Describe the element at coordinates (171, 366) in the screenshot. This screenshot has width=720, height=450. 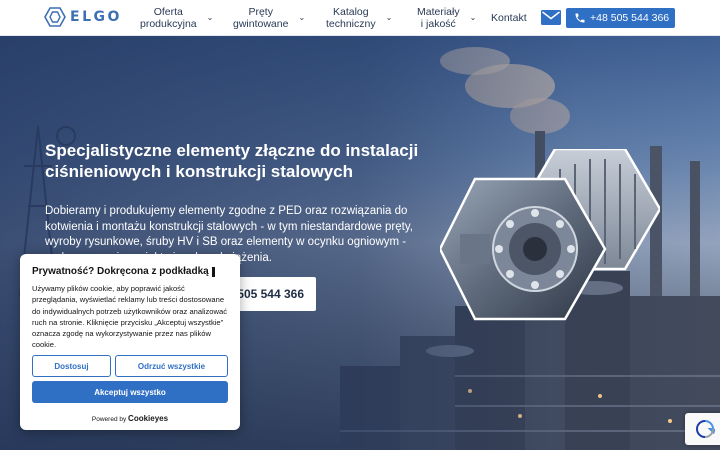
I see `reject-all-button: Odrzuć wszystkie` at that location.